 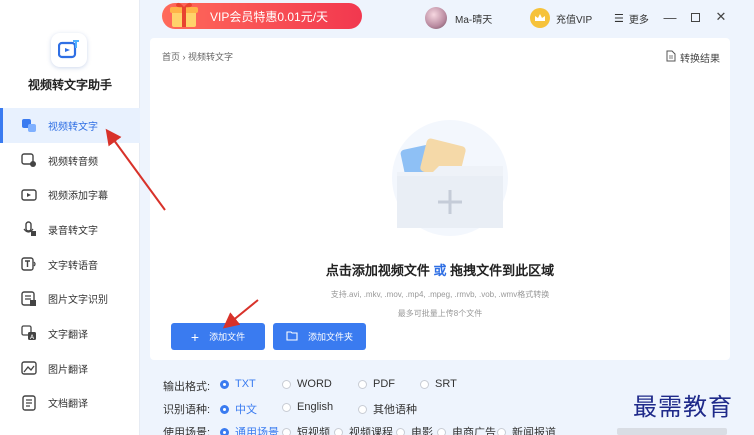 I want to click on close-button: ✕, so click(x=721, y=17).